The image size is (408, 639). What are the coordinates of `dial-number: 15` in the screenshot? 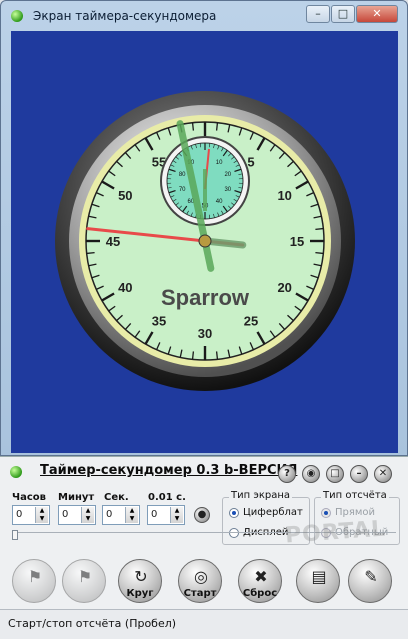 It's located at (297, 241).